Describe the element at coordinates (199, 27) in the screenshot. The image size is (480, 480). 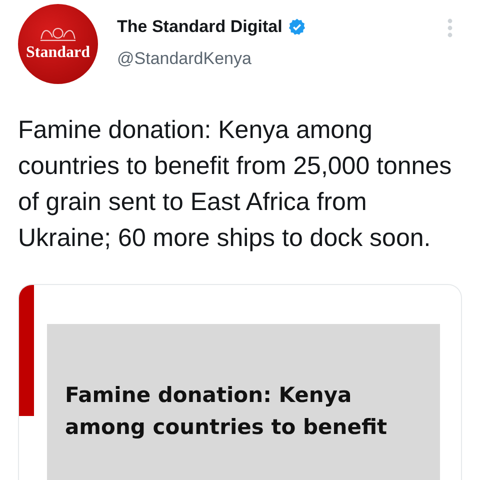
I see `account-name: The Standard Digital` at that location.